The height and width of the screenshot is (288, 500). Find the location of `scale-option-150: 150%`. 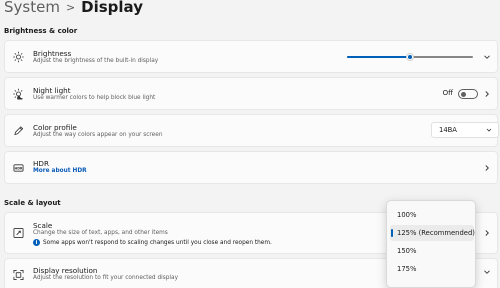

scale-option-150: 150% is located at coordinates (432, 251).